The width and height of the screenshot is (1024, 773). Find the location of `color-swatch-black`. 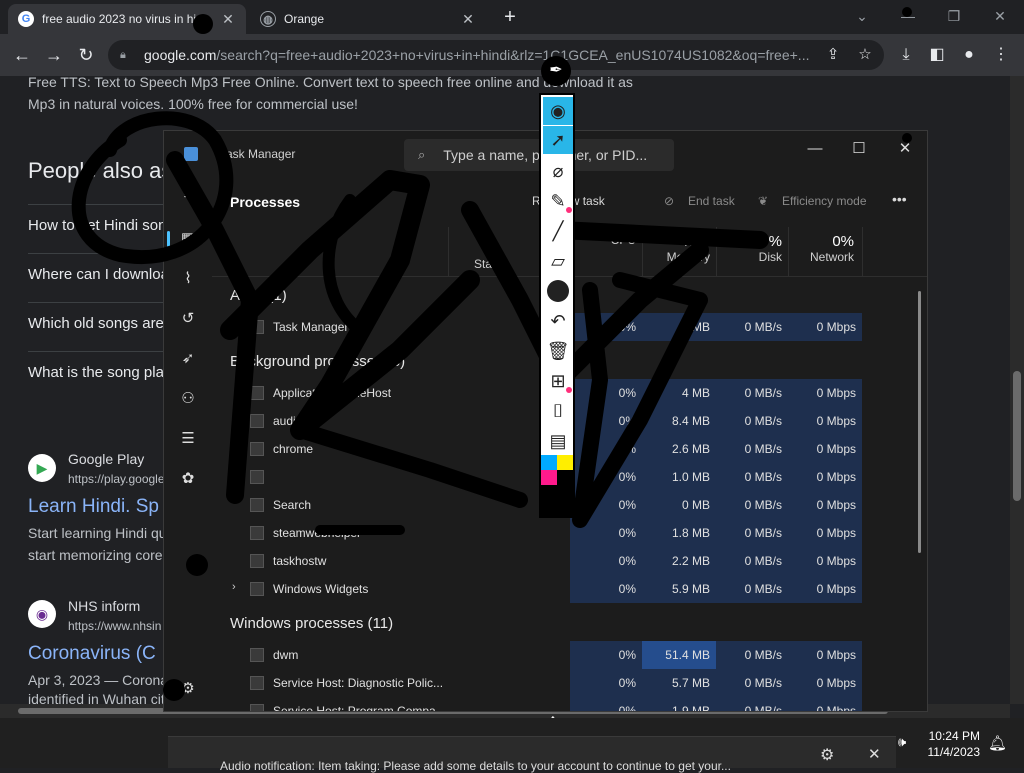

color-swatch-black is located at coordinates (565, 477).